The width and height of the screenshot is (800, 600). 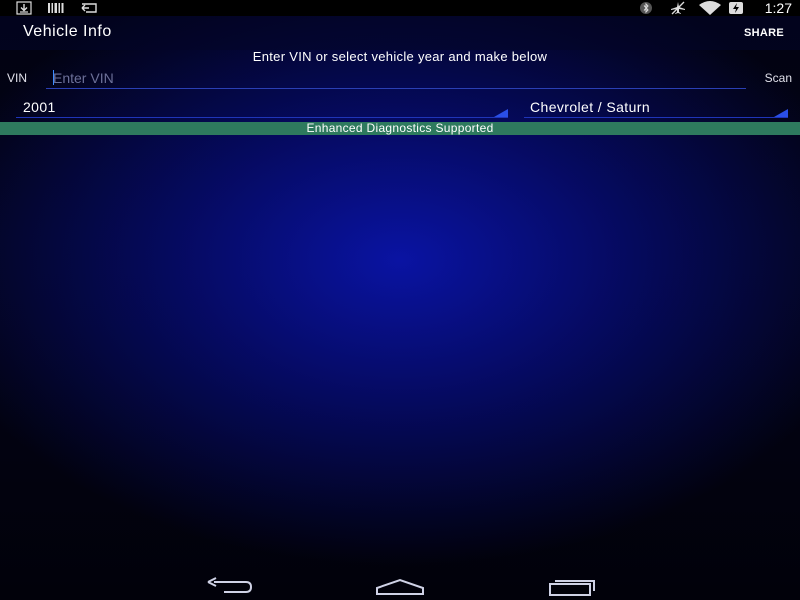 What do you see at coordinates (24, 8) in the screenshot?
I see `download-icon` at bounding box center [24, 8].